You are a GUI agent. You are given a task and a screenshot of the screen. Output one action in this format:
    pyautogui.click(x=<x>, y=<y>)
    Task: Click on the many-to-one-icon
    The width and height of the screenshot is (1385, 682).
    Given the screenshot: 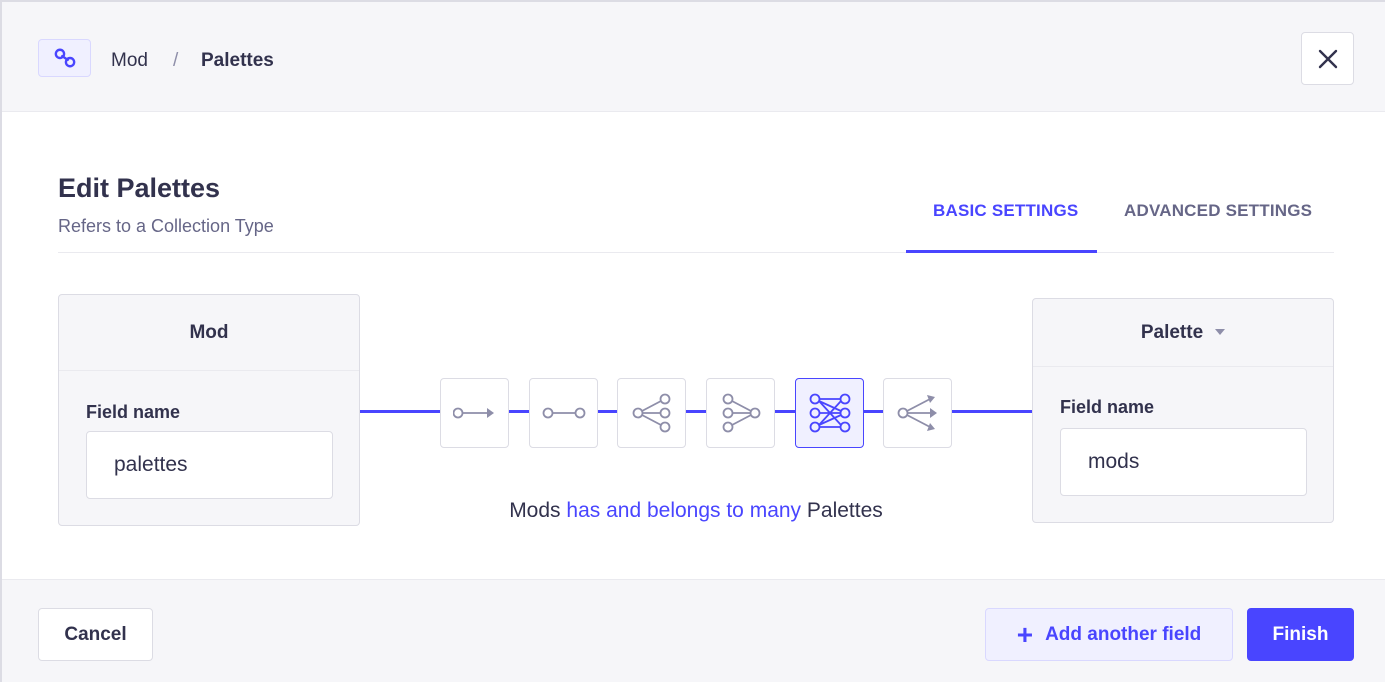 What is the action you would take?
    pyautogui.click(x=741, y=413)
    